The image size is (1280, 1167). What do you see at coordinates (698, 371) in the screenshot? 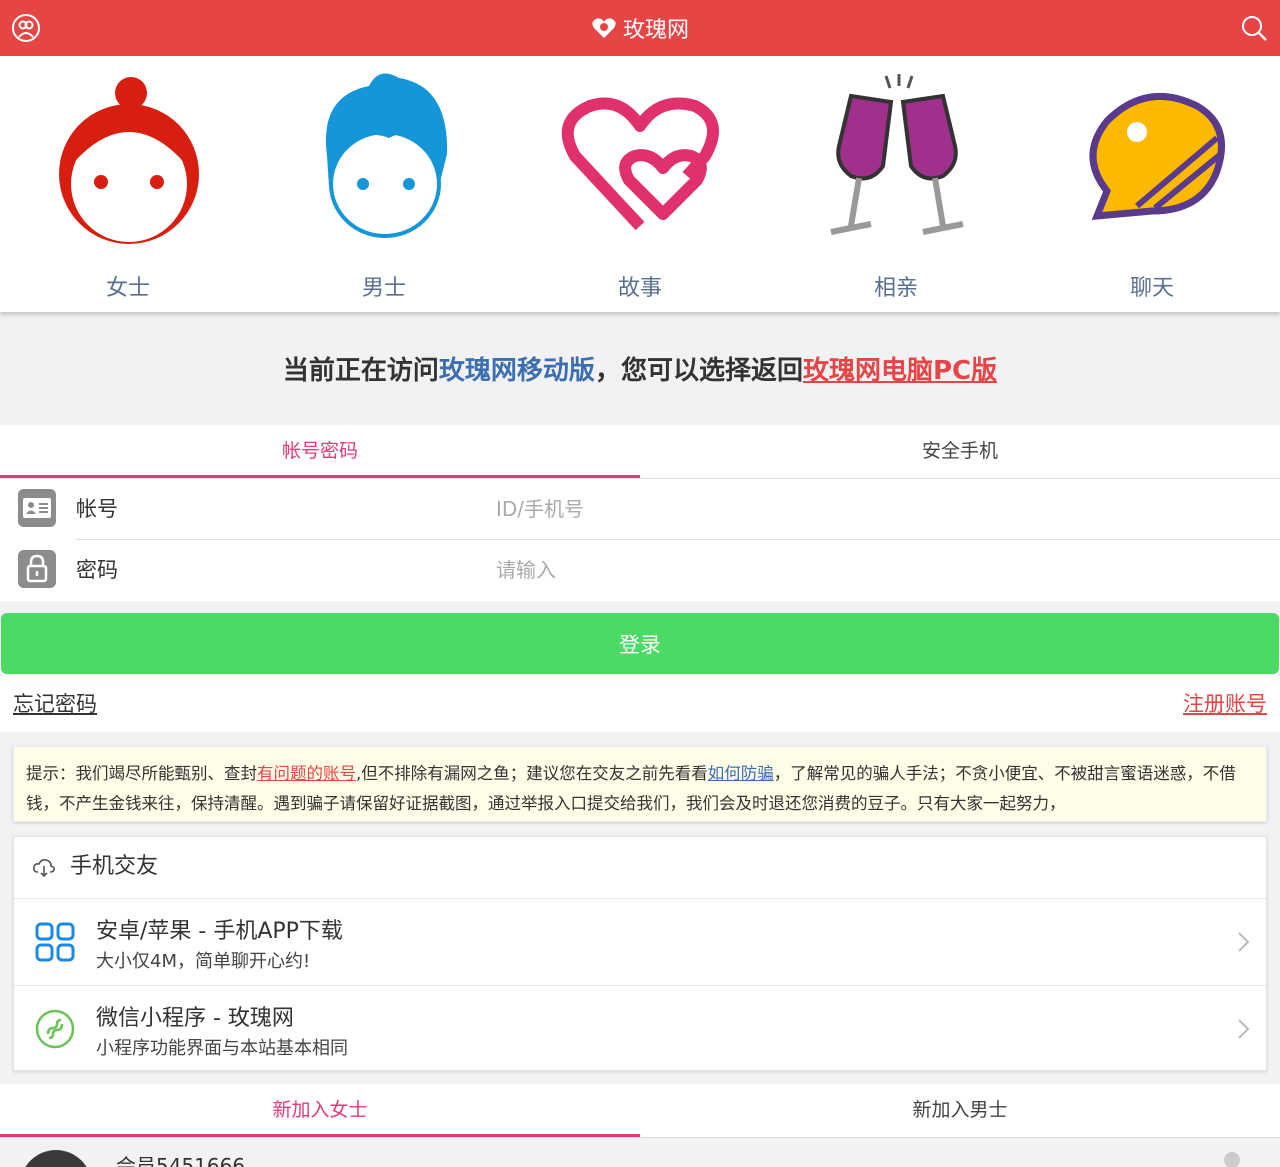
I see `notice-middle: ，您可以选择返回` at bounding box center [698, 371].